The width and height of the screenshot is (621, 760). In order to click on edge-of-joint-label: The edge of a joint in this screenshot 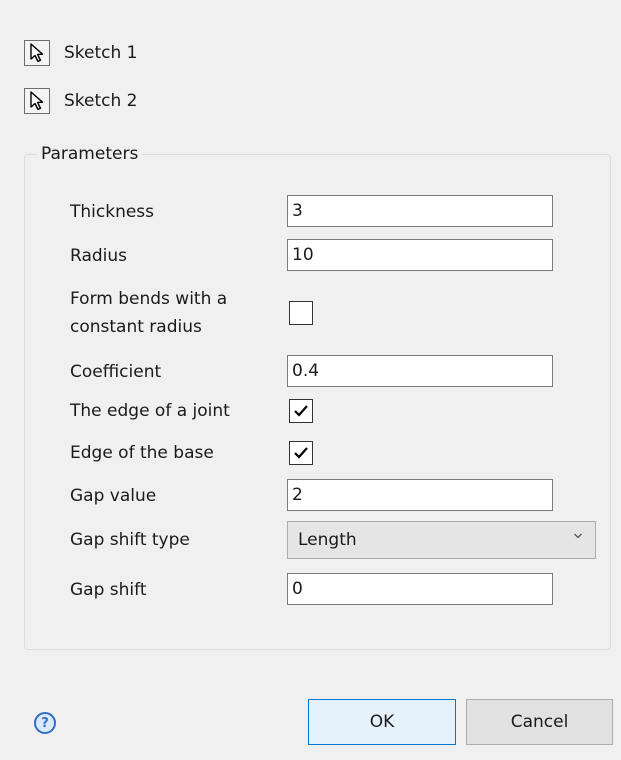, I will do `click(150, 411)`.